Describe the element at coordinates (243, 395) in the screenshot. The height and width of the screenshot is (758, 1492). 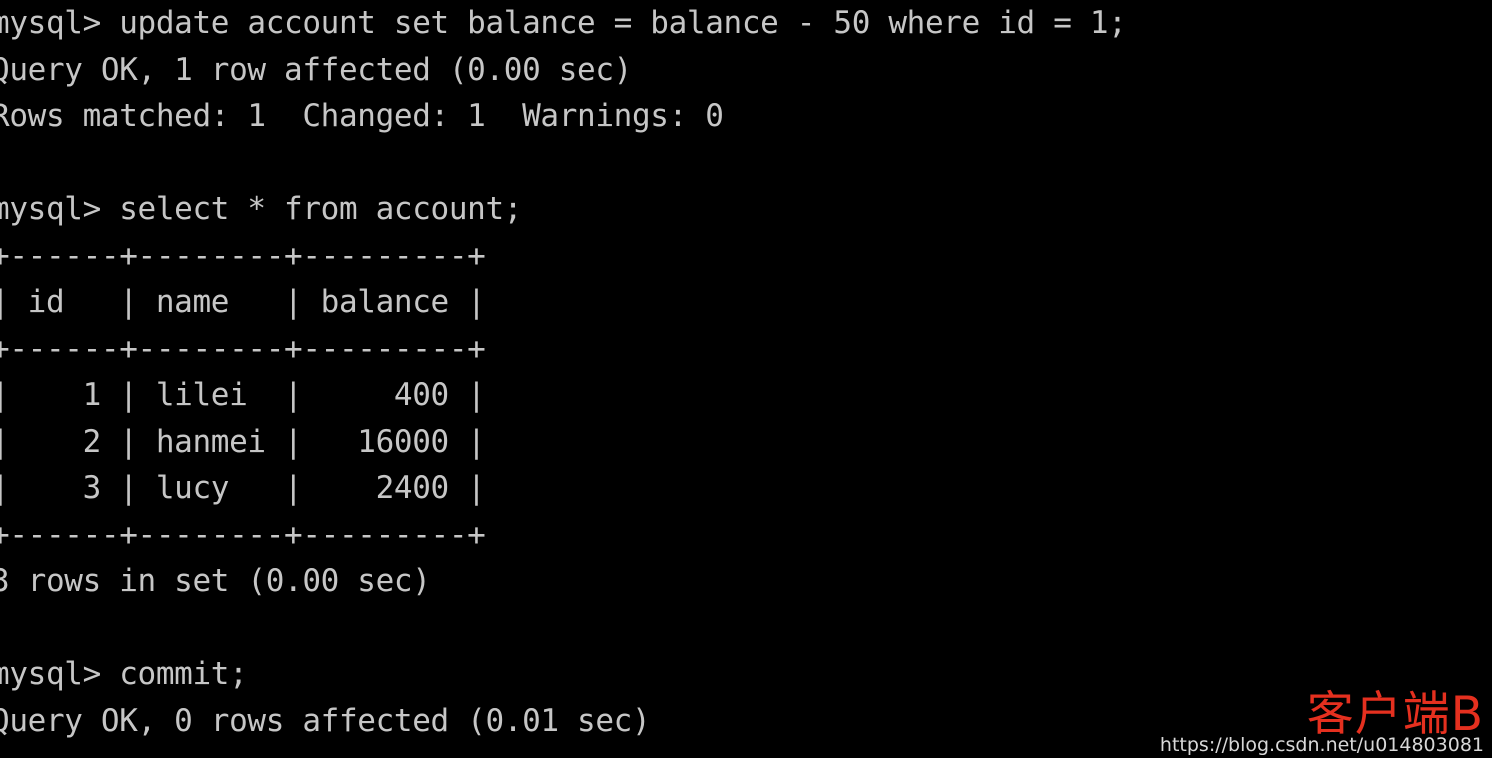
I see `table-row: | 1 | lilei | 400 |` at that location.